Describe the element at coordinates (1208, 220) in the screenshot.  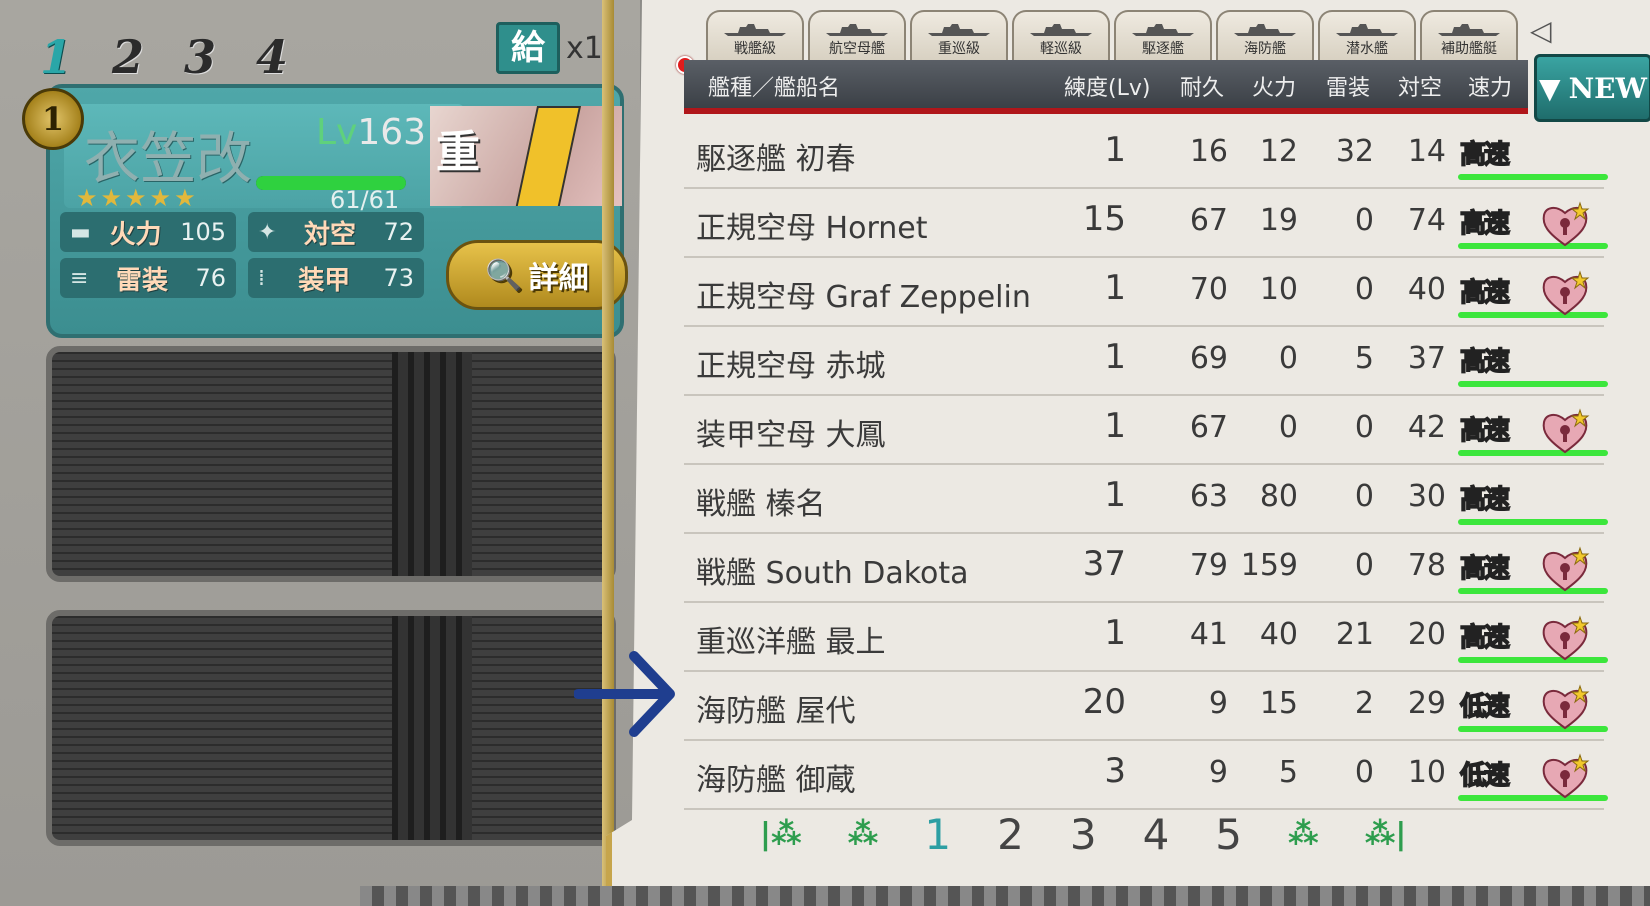
I see `ship-row-hp: 67` at that location.